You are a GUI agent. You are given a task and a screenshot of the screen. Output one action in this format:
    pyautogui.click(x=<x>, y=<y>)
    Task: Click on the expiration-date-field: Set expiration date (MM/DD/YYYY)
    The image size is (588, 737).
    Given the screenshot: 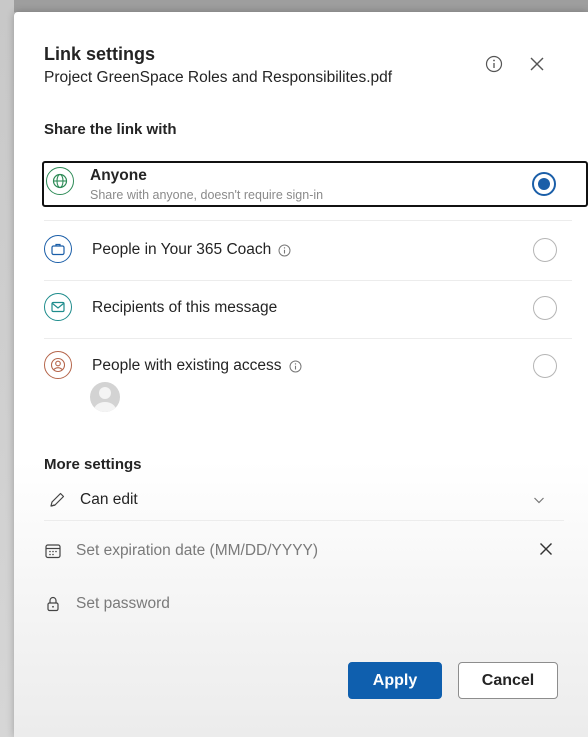 What is the action you would take?
    pyautogui.click(x=304, y=551)
    